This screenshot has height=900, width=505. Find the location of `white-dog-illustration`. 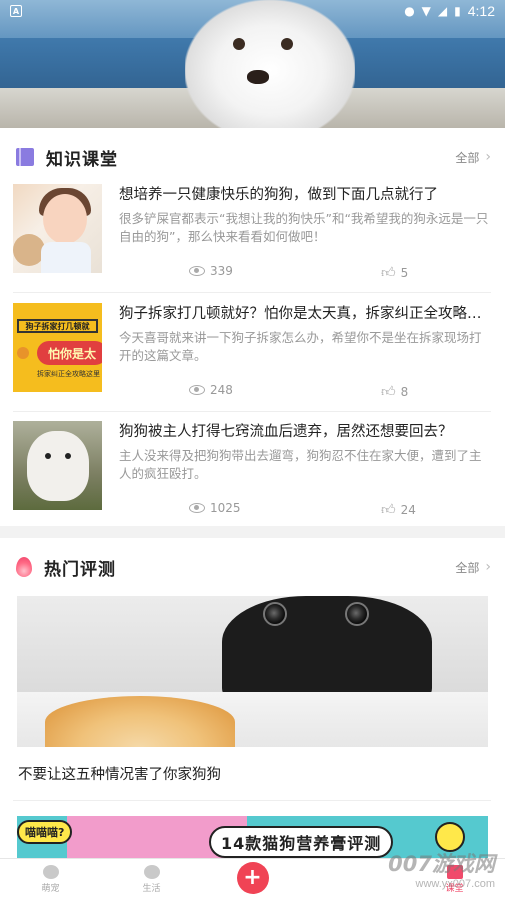

white-dog-illustration is located at coordinates (58, 466).